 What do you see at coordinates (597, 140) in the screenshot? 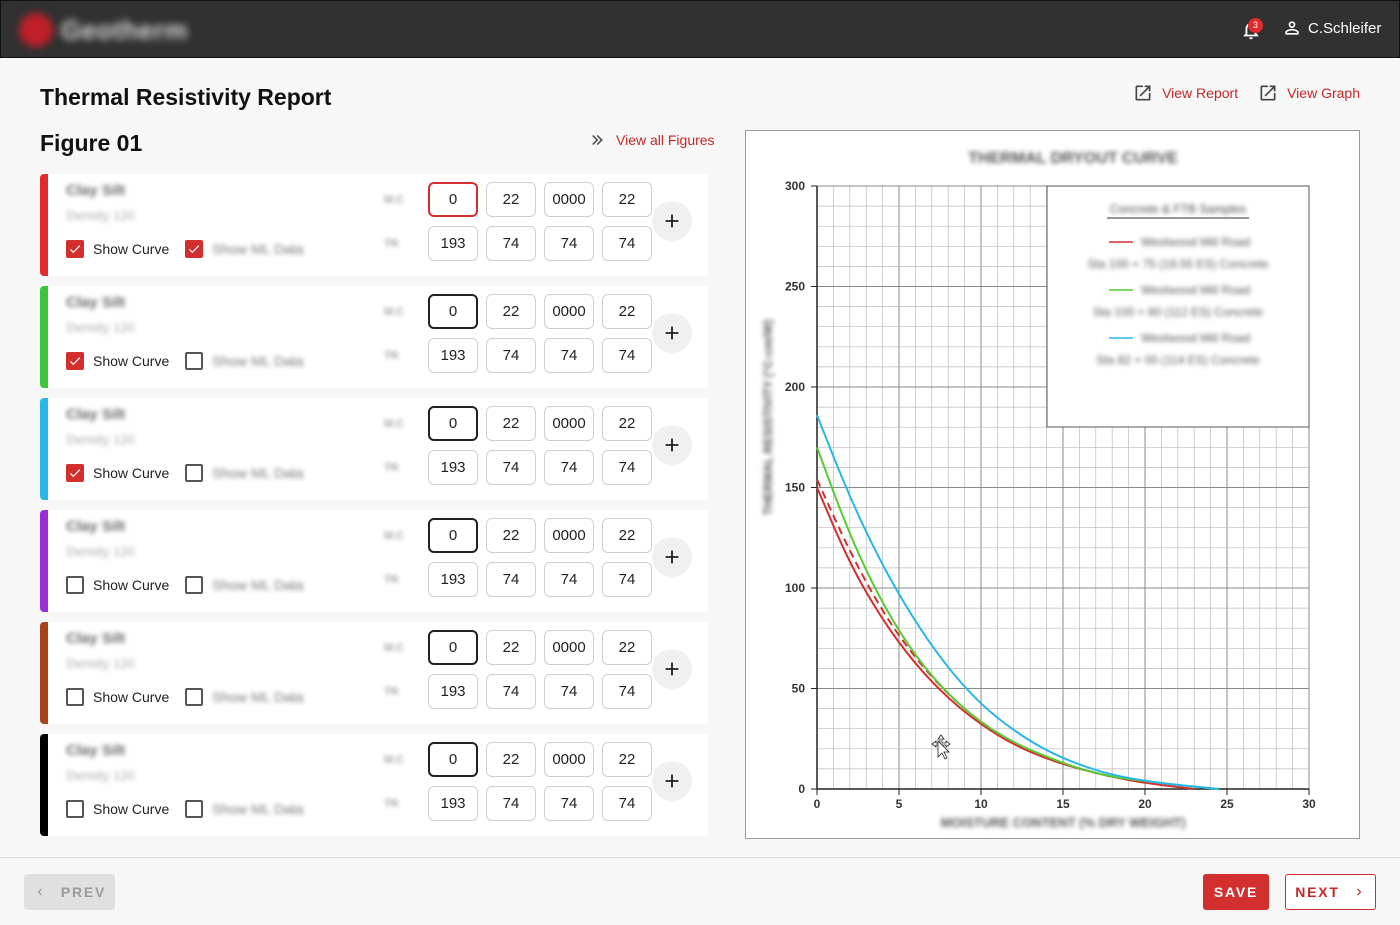
I see `double-chevron-right-icon` at bounding box center [597, 140].